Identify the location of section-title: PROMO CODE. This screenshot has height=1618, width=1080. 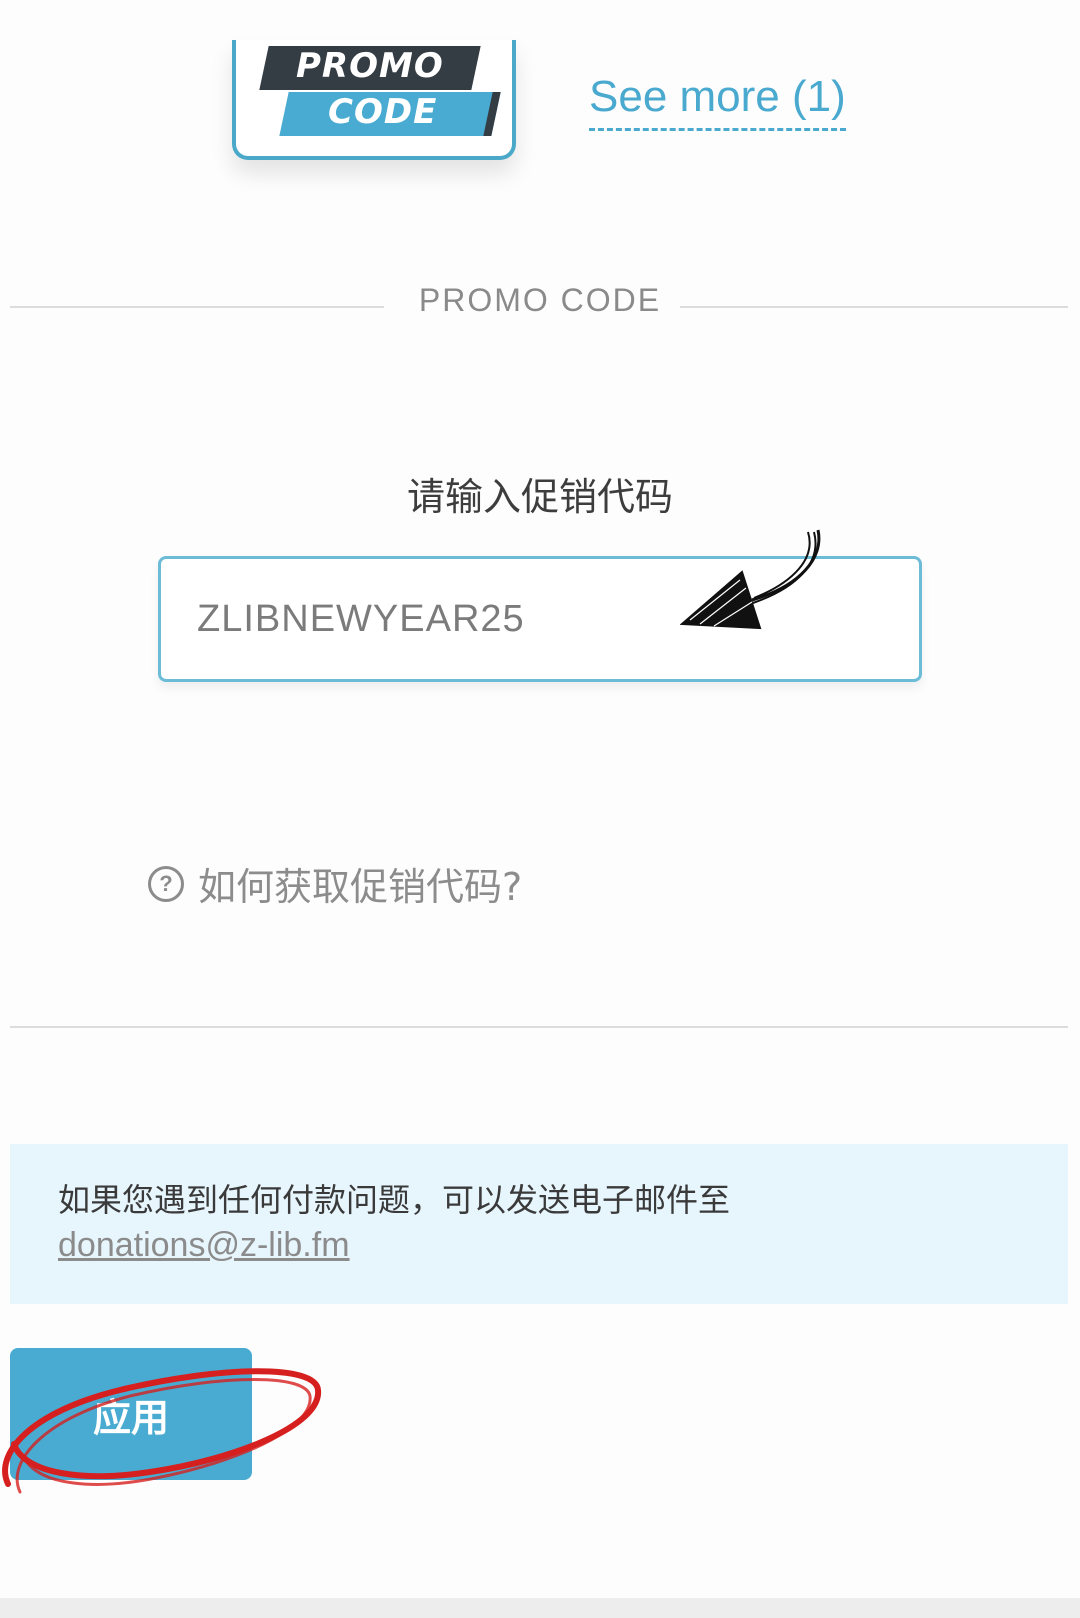
(540, 300).